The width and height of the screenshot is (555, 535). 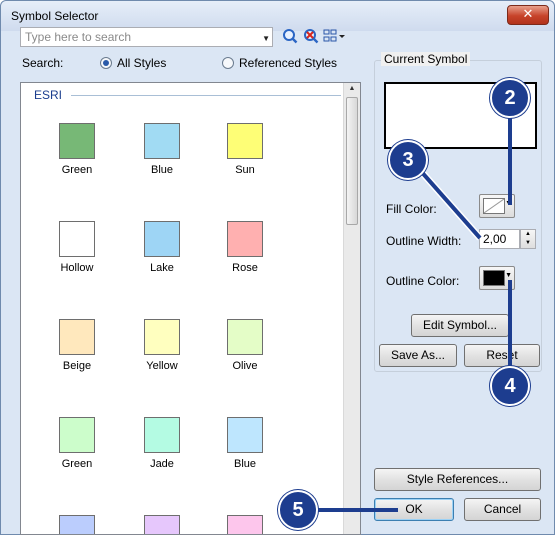 I want to click on callout-2: 2, so click(x=510, y=98).